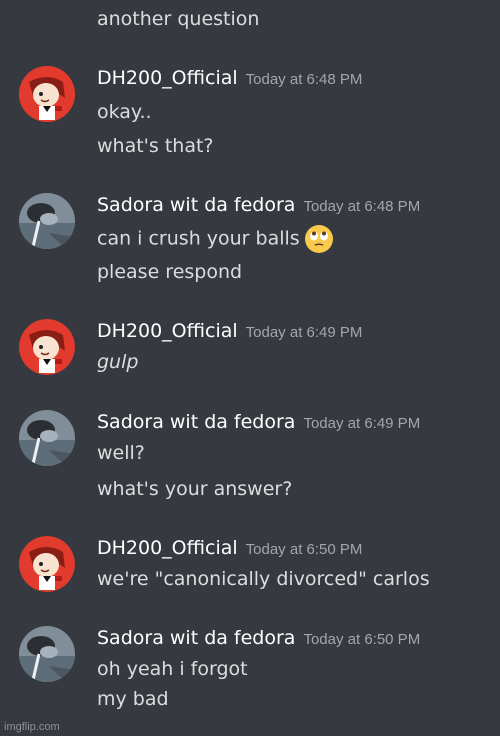 This screenshot has height=736, width=500. What do you see at coordinates (195, 489) in the screenshot?
I see `message-text: what's your answer?` at bounding box center [195, 489].